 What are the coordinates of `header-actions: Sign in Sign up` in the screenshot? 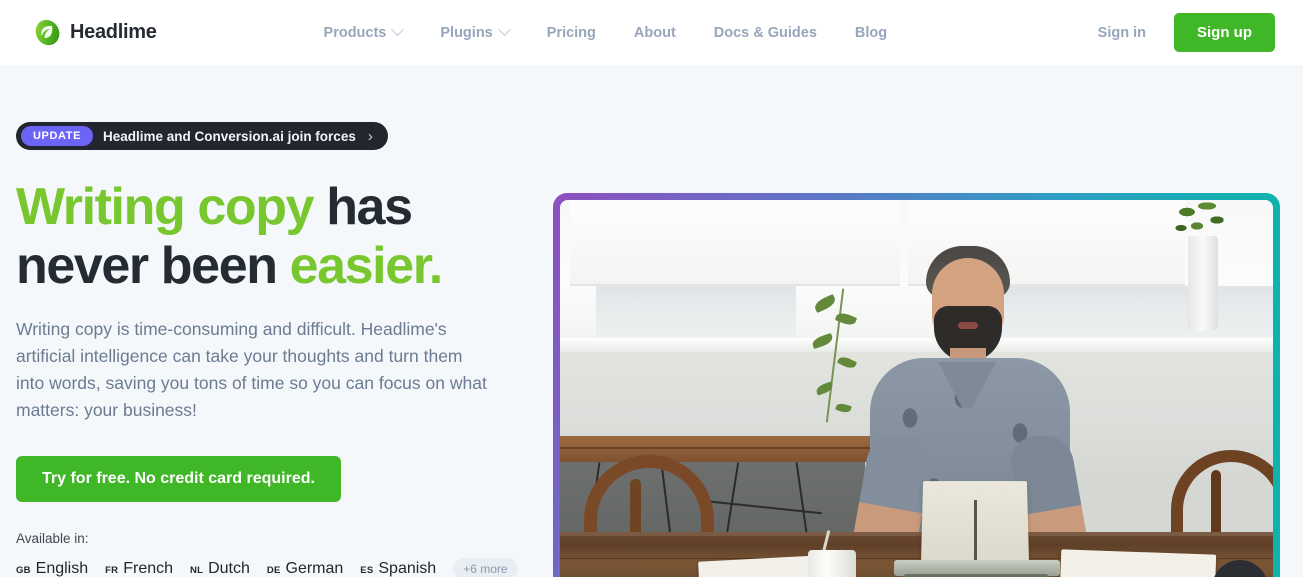 It's located at (1186, 32).